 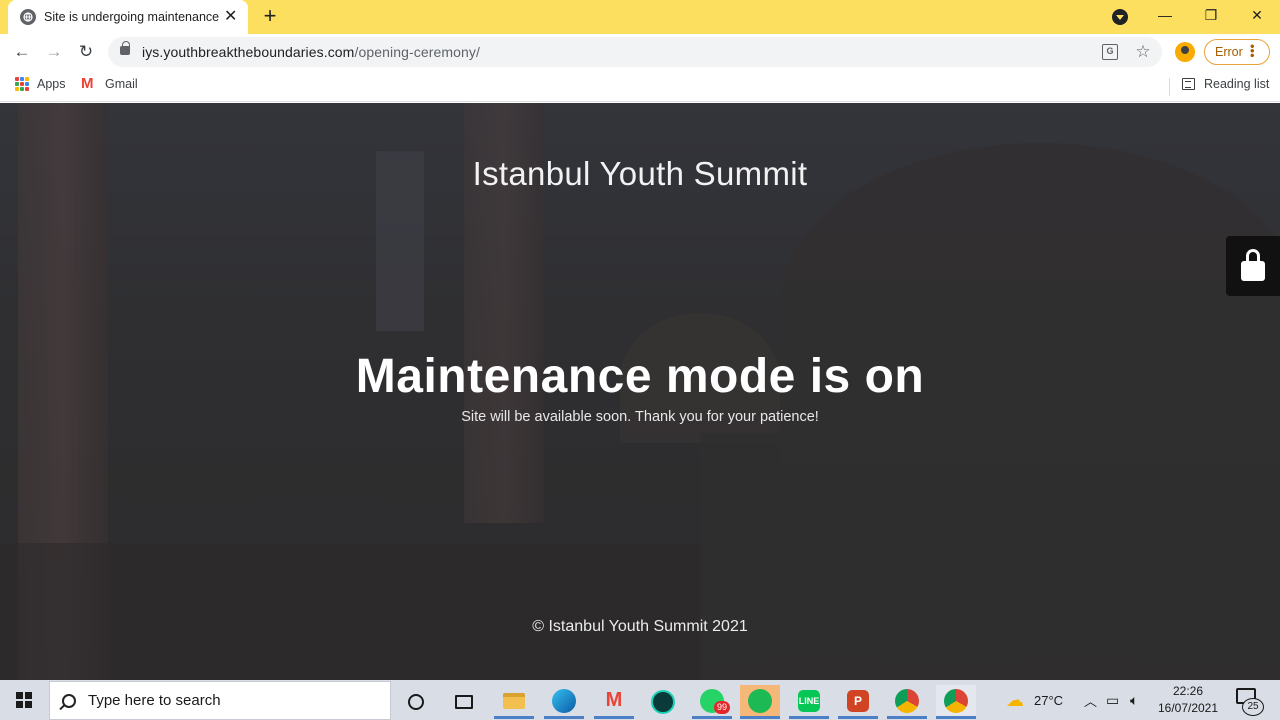 I want to click on bookmark-apps: Apps, so click(x=40, y=84).